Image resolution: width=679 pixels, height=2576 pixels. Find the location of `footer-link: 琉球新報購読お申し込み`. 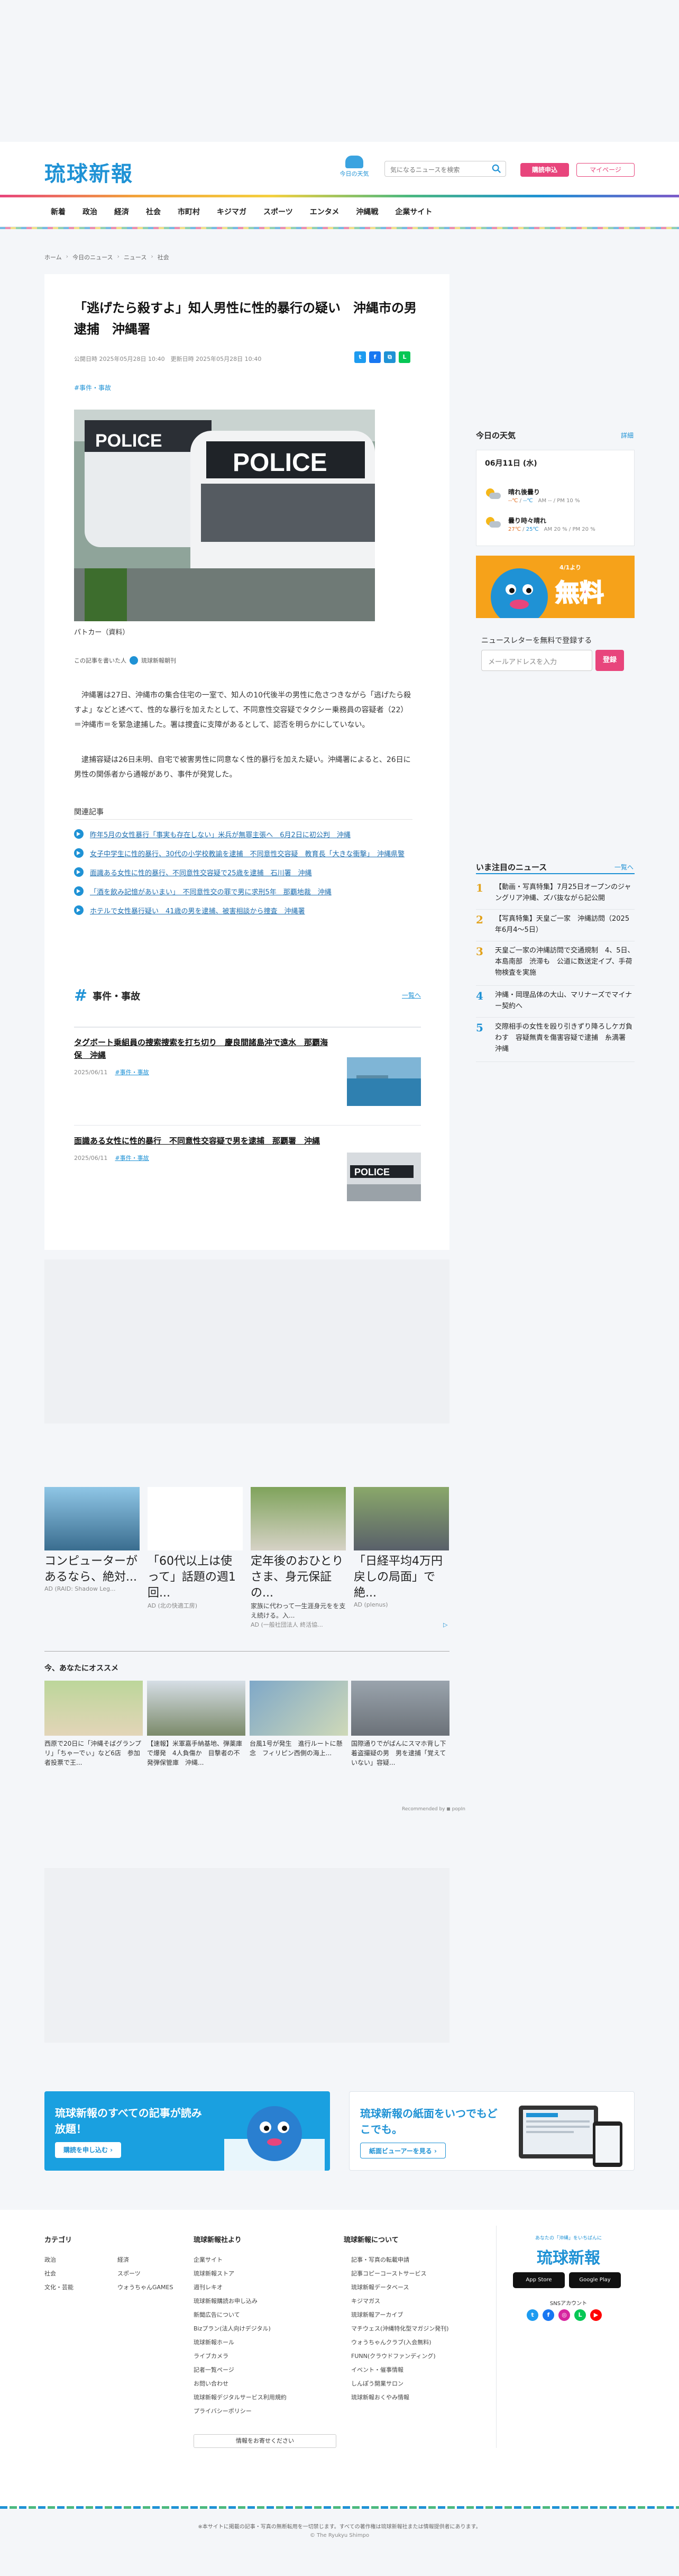

footer-link: 琉球新報購読お申し込み is located at coordinates (226, 2301).